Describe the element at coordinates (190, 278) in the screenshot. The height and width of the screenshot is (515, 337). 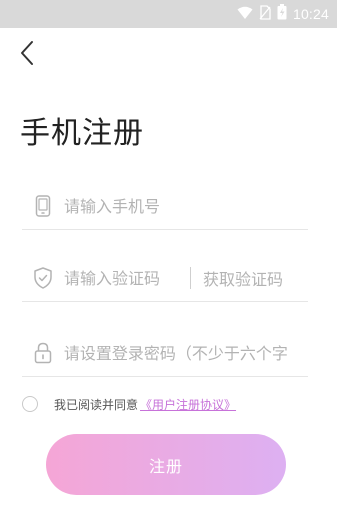
I see `code-divider` at that location.